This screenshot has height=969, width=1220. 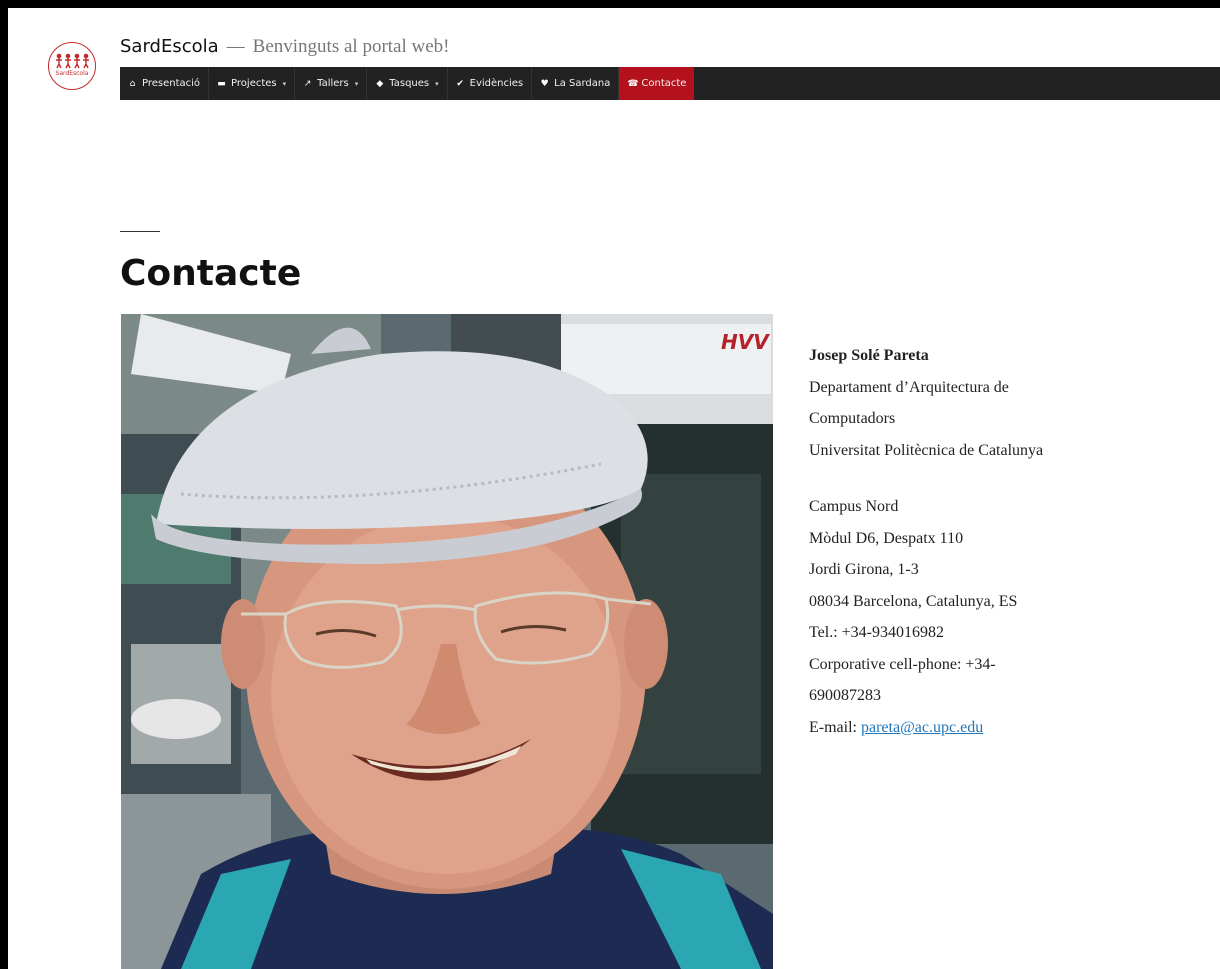 What do you see at coordinates (351, 46) in the screenshot?
I see `site-tagline: Benvinguts al portal web!` at bounding box center [351, 46].